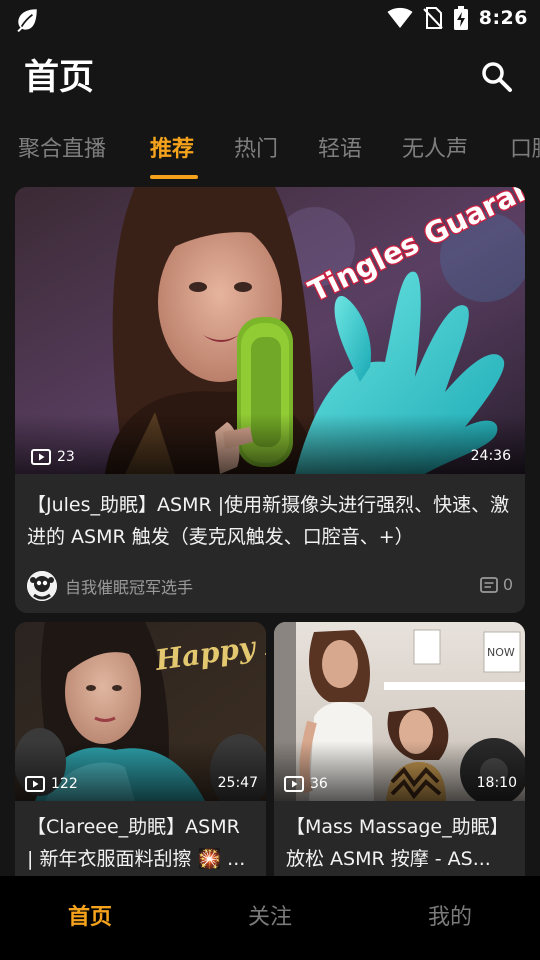 This screenshot has height=960, width=540. Describe the element at coordinates (400, 17) in the screenshot. I see `wifi-icon` at that location.